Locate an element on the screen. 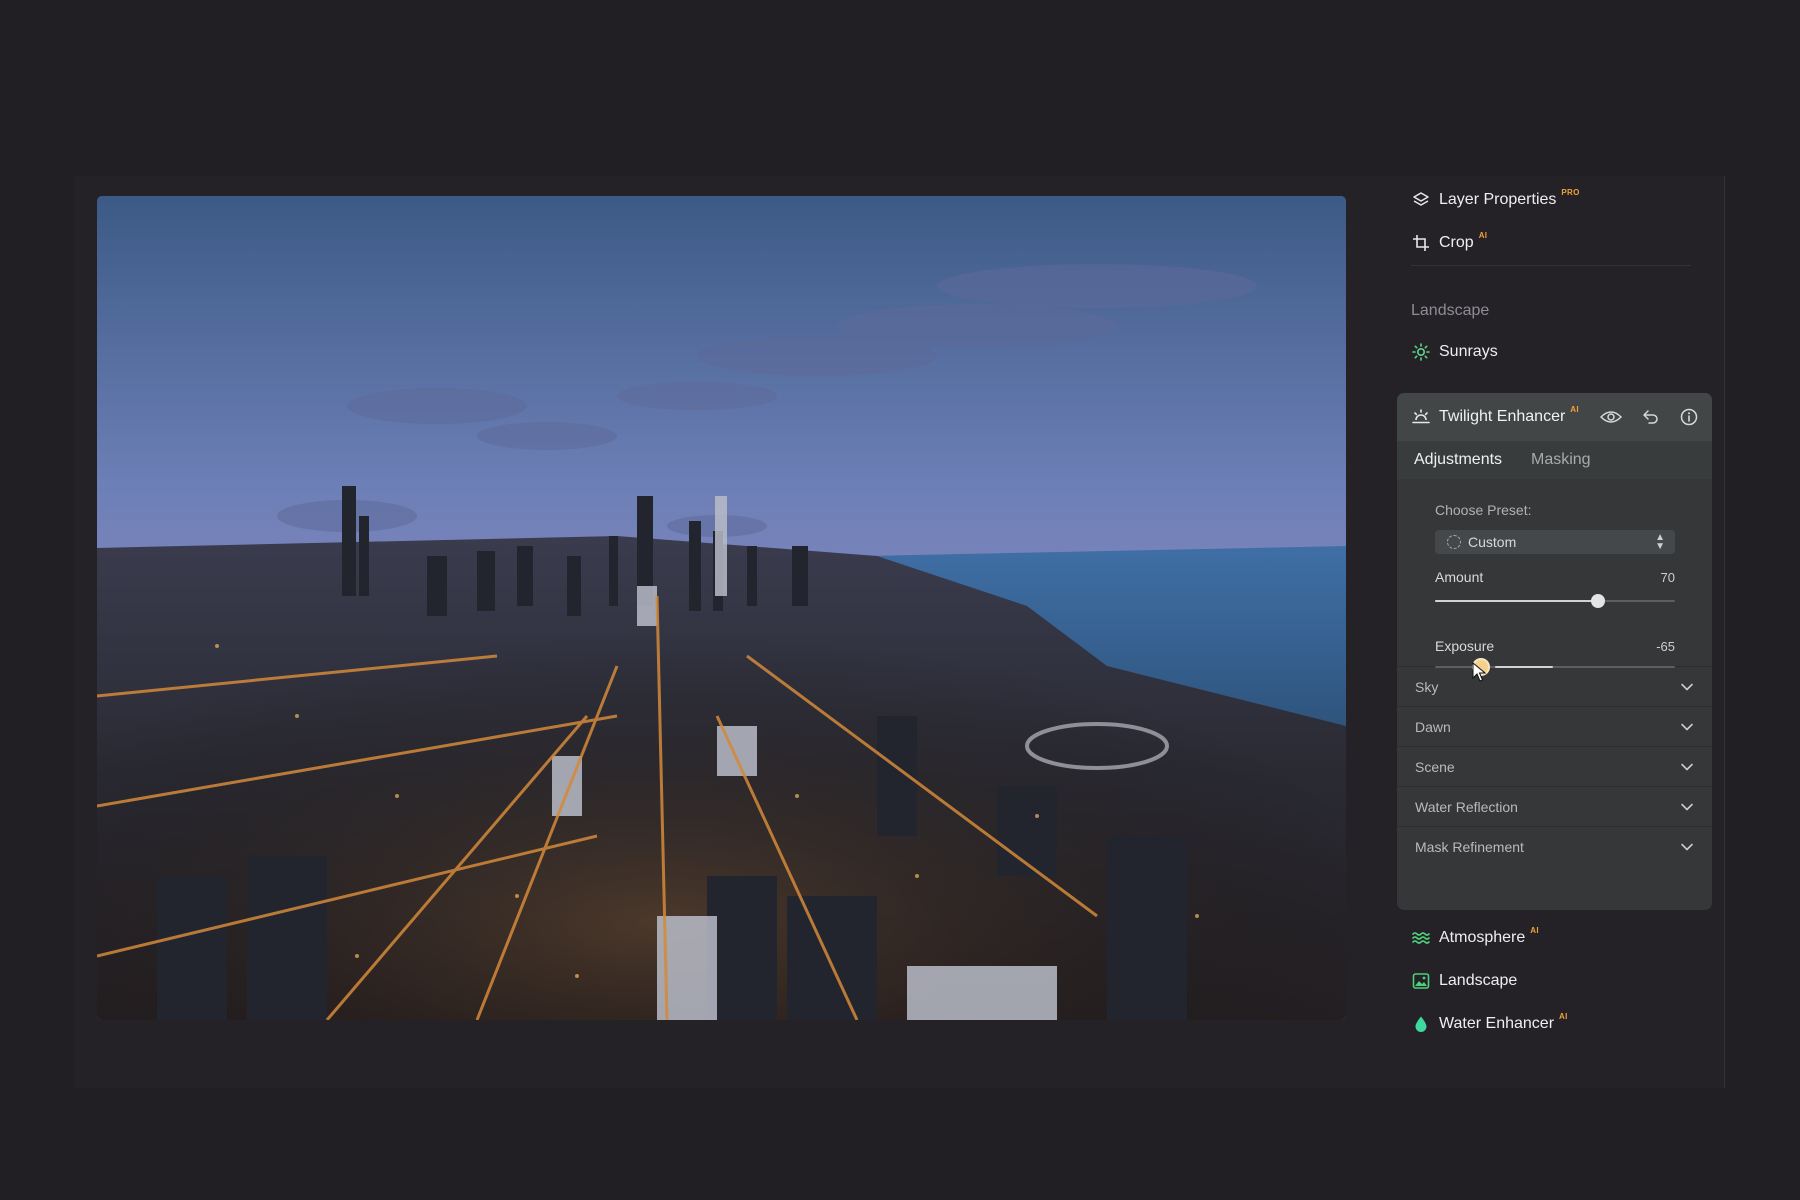 The width and height of the screenshot is (1800, 1200). water-enhancer-item: Water Enhancer AI is located at coordinates (1489, 1024).